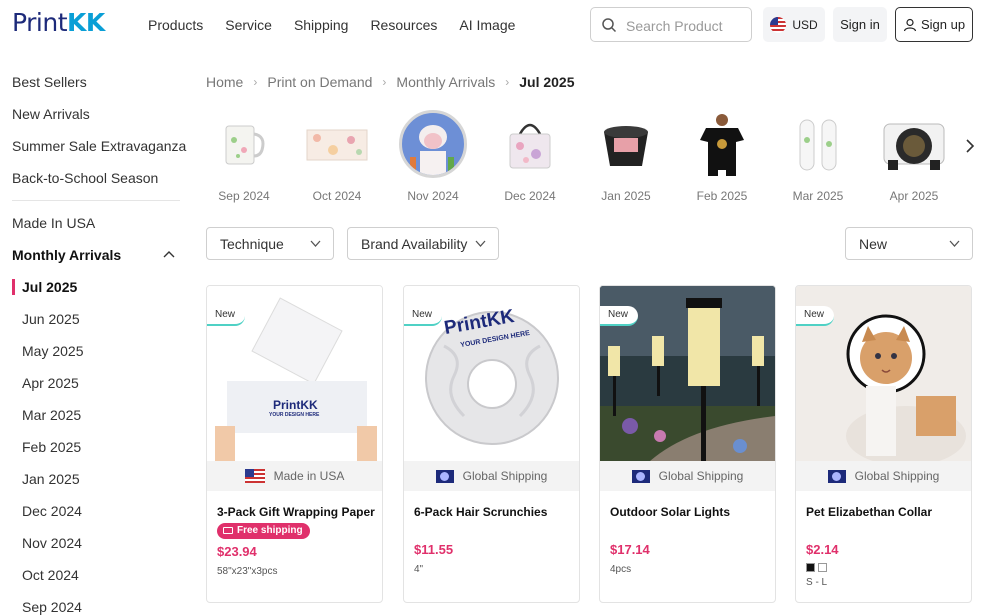  I want to click on sidebar-item-back-to-school: Back-to-School Season, so click(85, 178).